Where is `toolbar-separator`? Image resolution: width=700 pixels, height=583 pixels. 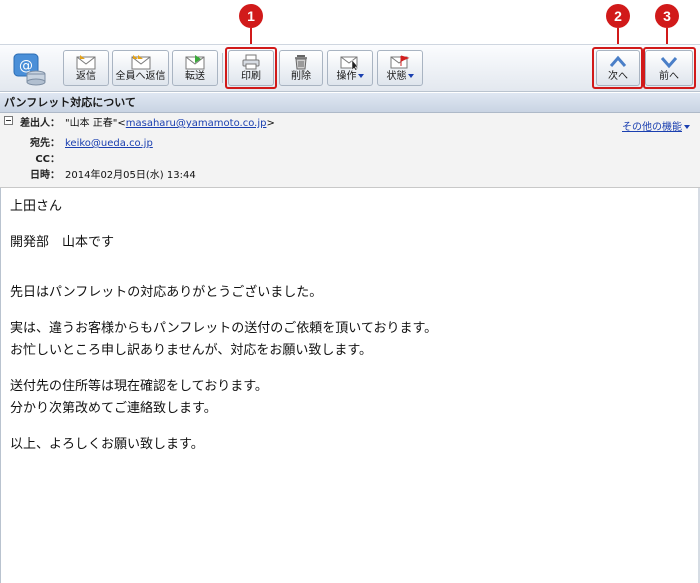 toolbar-separator is located at coordinates (222, 68).